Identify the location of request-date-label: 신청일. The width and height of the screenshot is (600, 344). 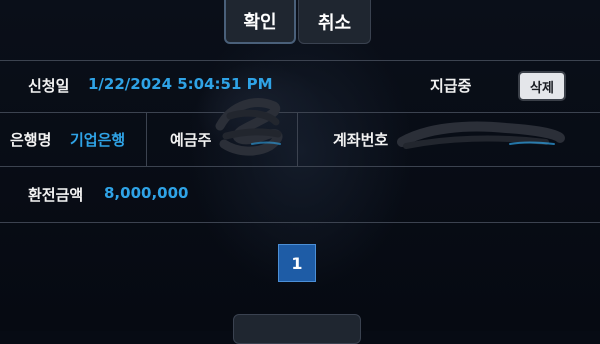
(49, 86).